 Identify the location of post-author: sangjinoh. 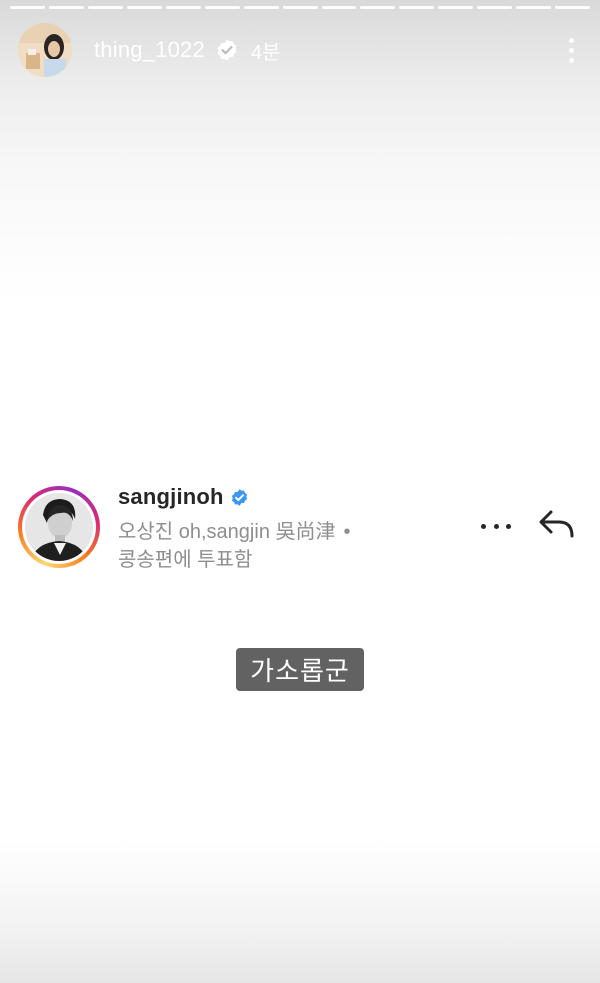
(183, 497).